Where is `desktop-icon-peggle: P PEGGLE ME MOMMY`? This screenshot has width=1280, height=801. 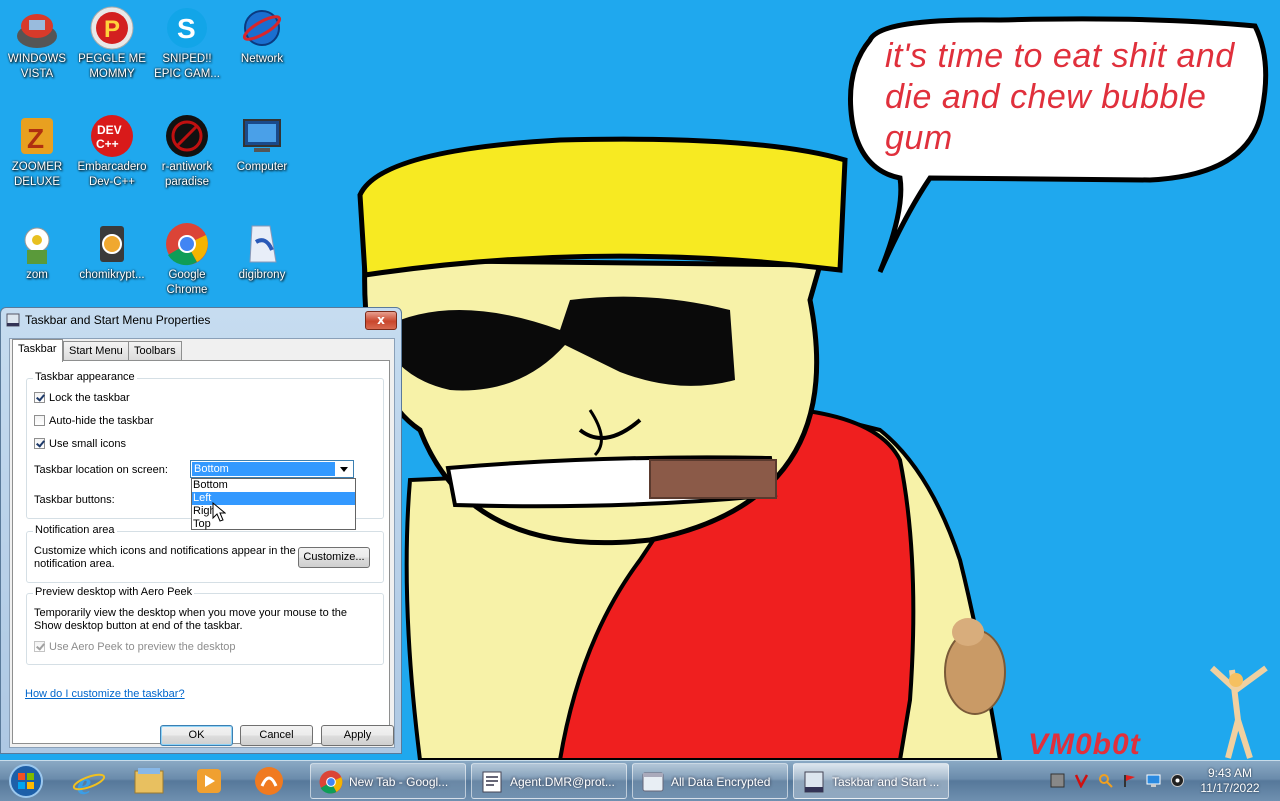
desktop-icon-peggle: P PEGGLE ME MOMMY is located at coordinates (112, 41).